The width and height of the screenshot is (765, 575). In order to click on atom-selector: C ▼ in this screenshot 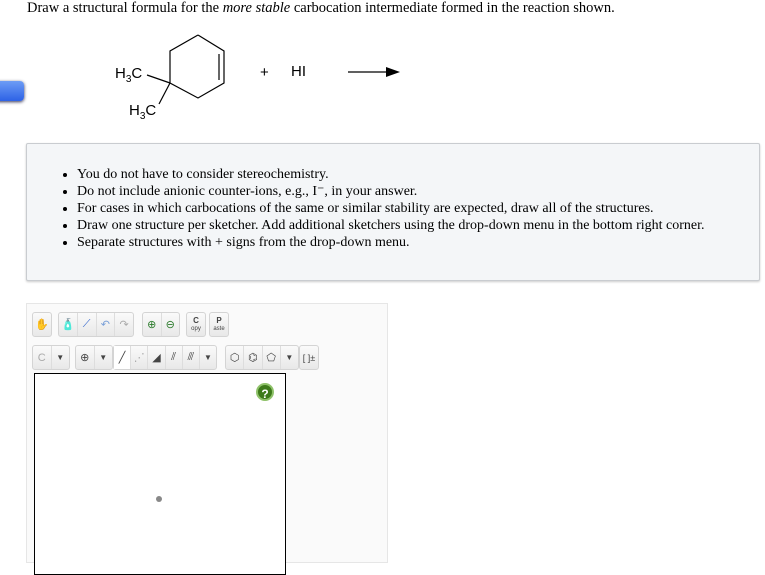, I will do `click(51, 357)`.